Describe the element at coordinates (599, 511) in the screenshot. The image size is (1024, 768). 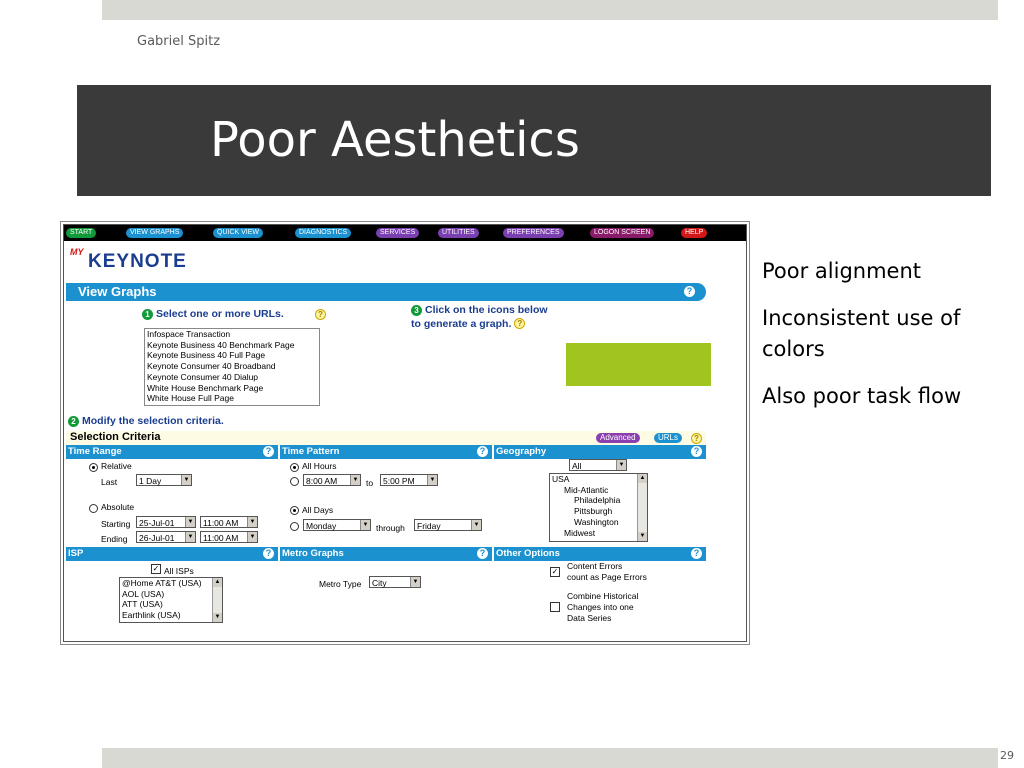
I see `list-item: Pittsburgh` at that location.